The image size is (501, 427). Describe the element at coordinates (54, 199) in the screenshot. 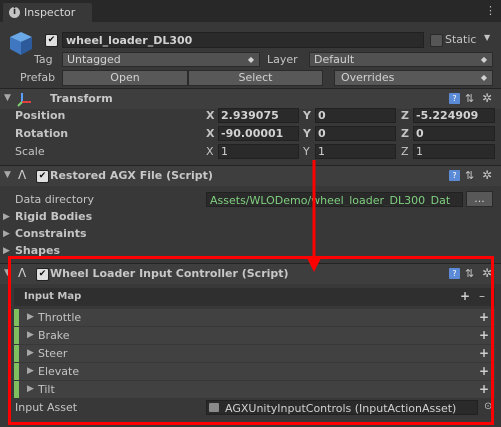

I see `data-directory-label: Data directory` at that location.